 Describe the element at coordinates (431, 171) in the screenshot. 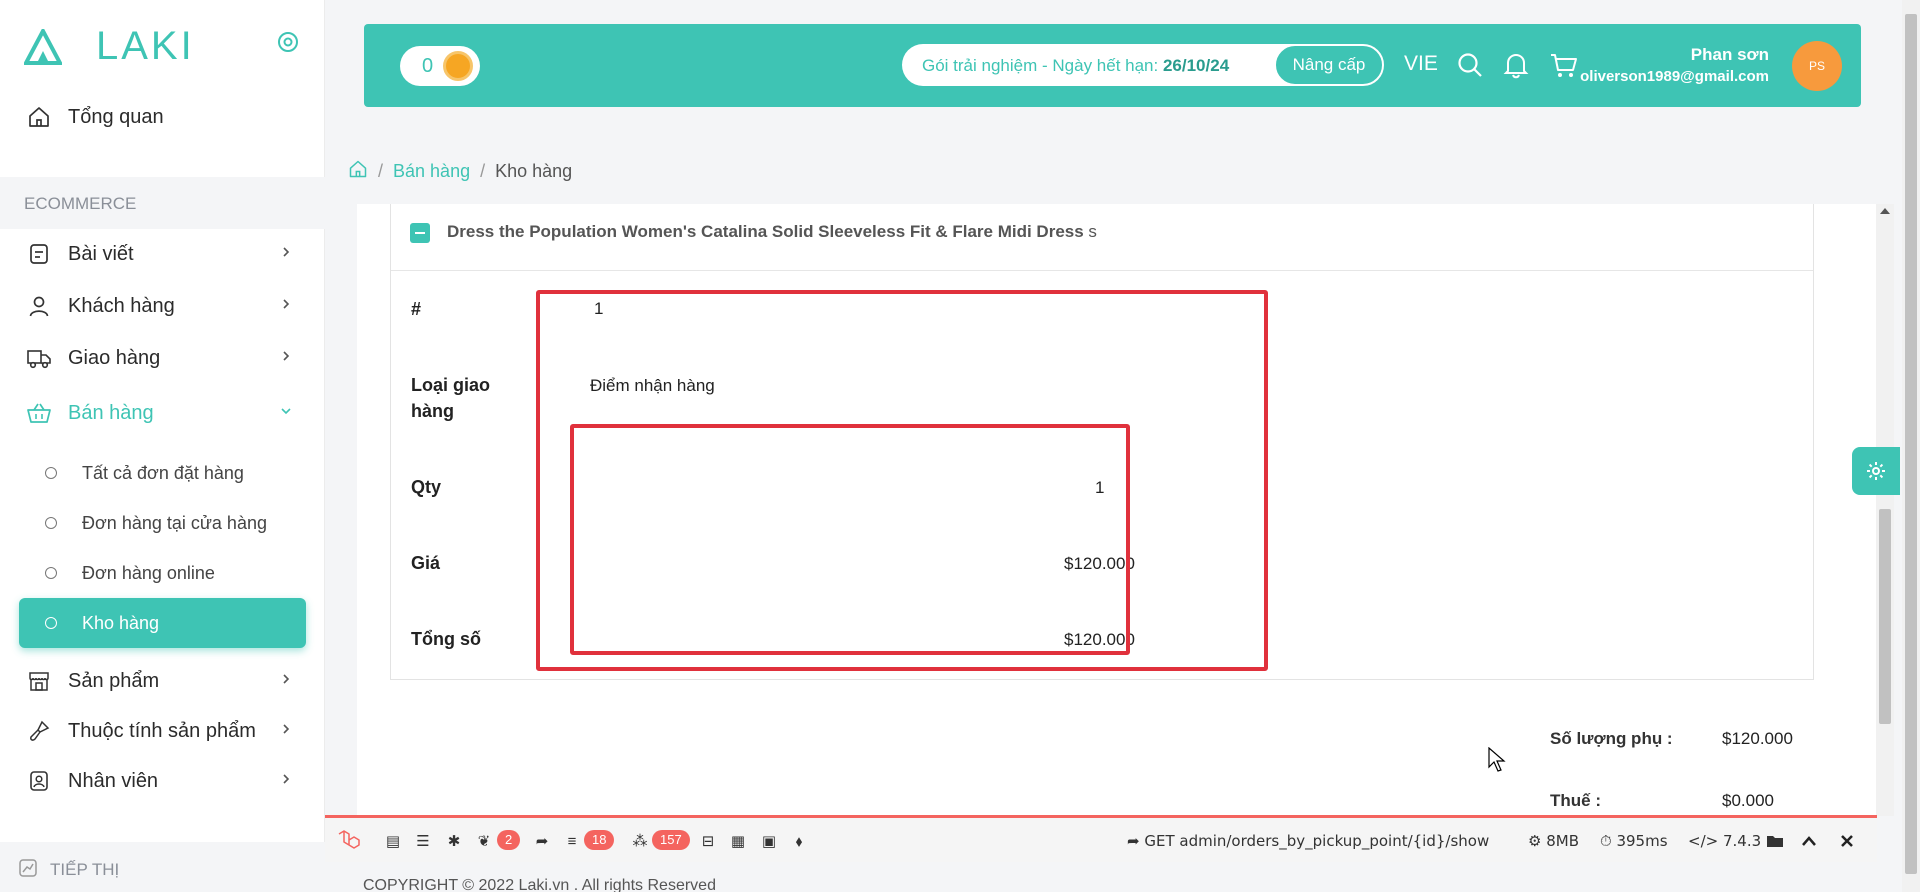

I see `breadcrumb-link-sales: Bán hàng` at that location.